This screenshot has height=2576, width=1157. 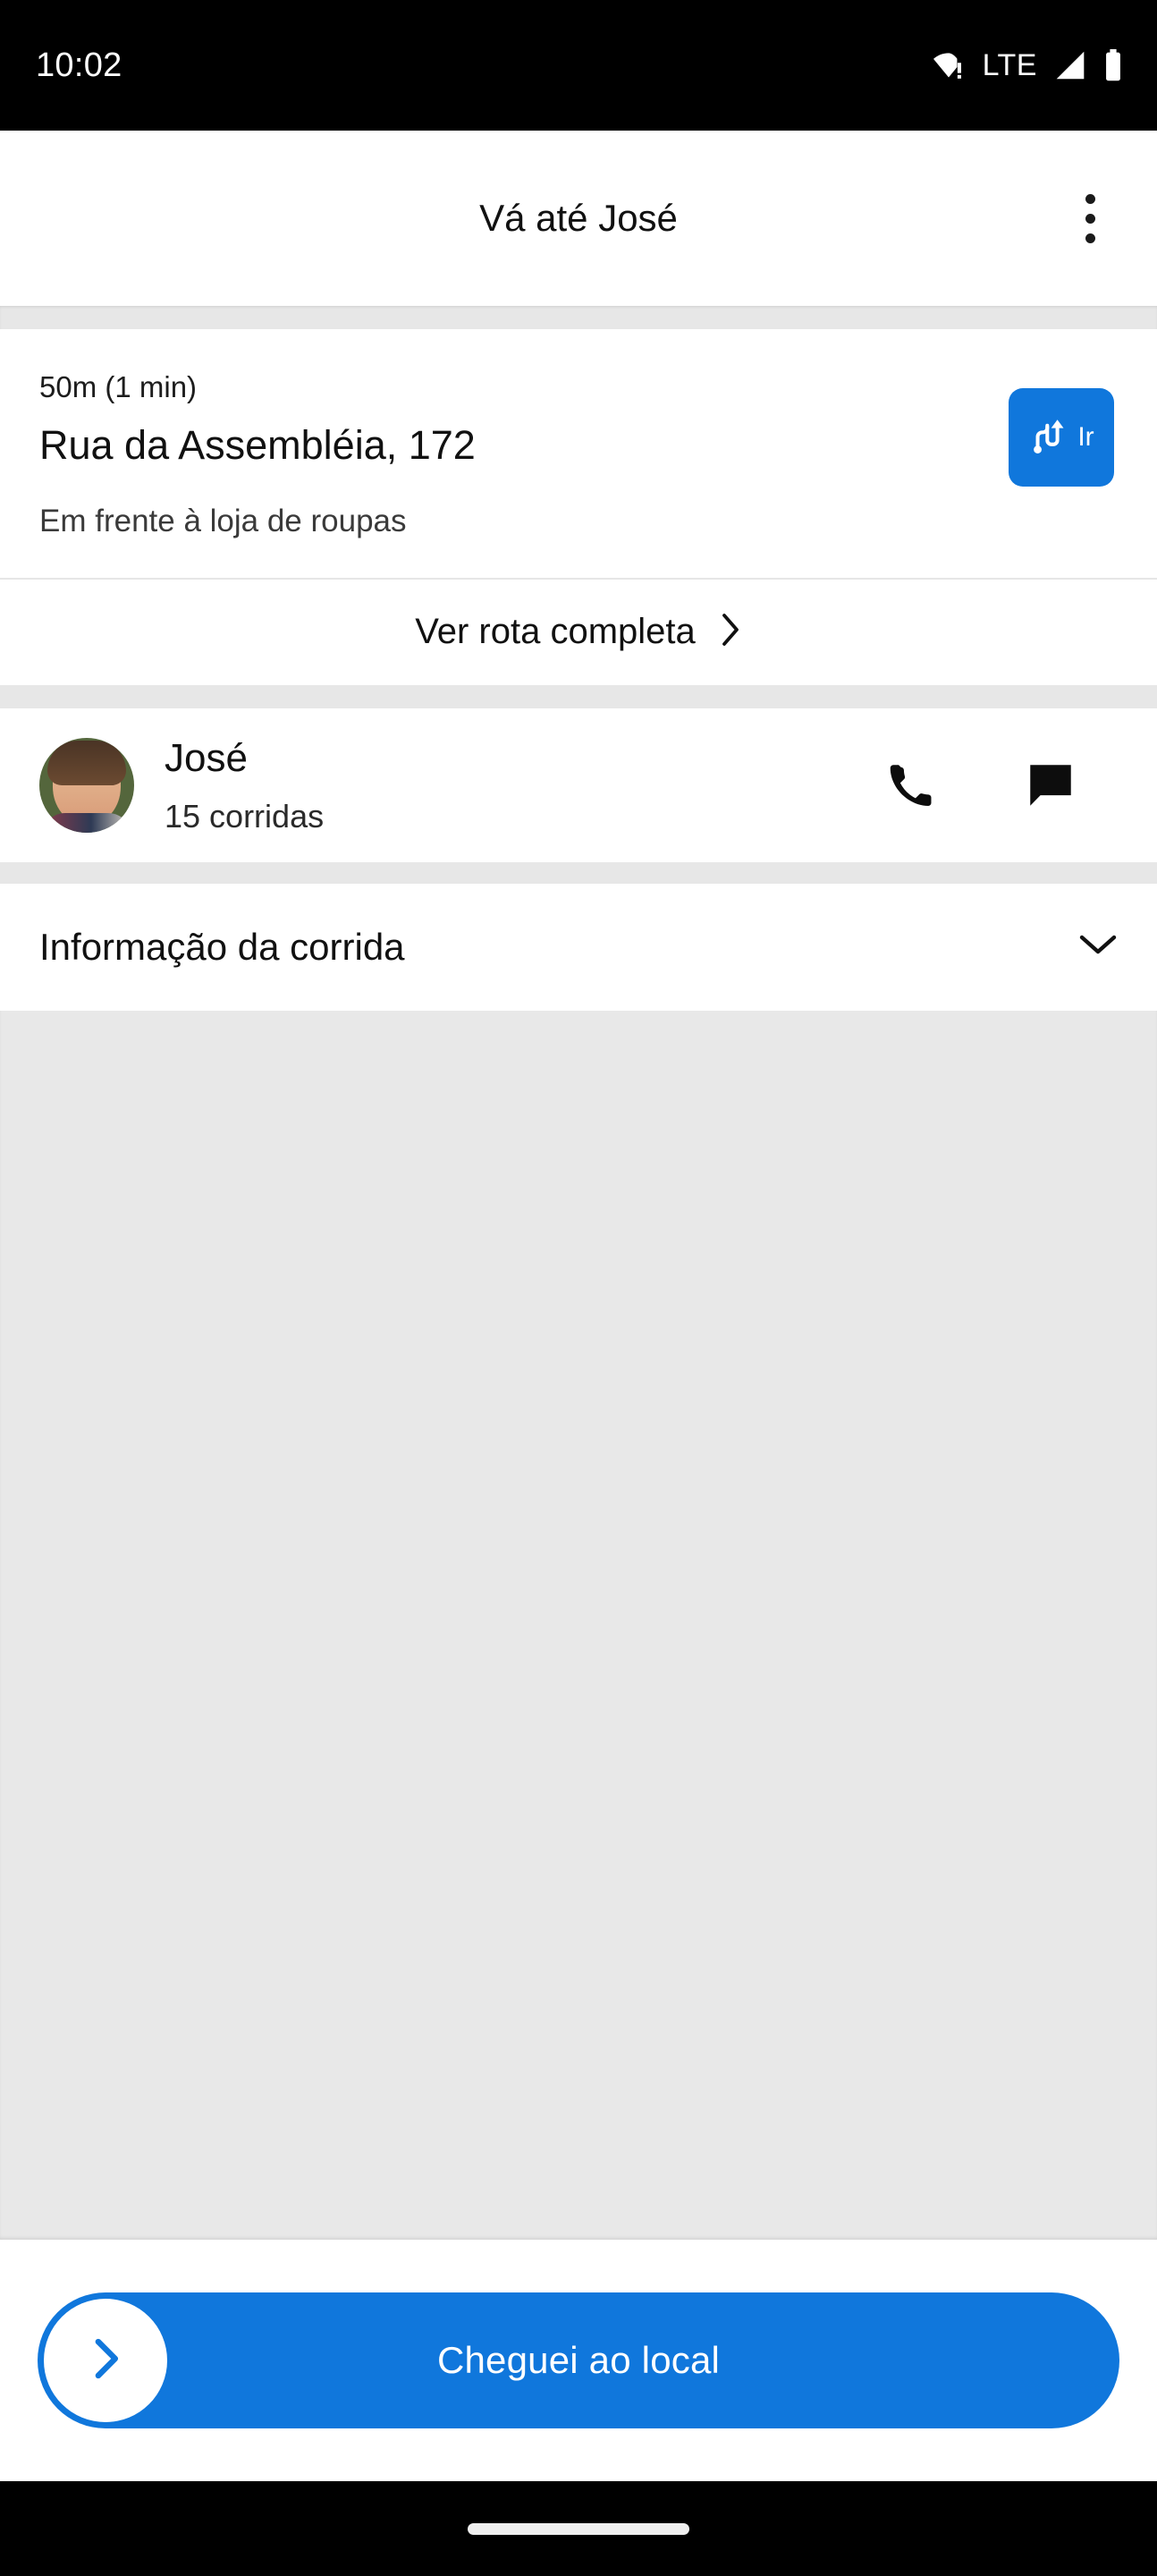 What do you see at coordinates (79, 65) in the screenshot?
I see `status-time: 10:02` at bounding box center [79, 65].